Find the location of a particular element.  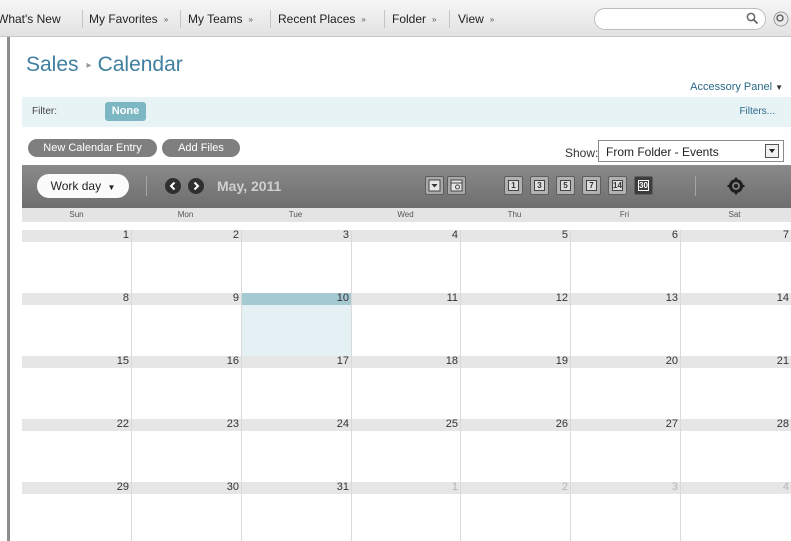

previous-month-button is located at coordinates (173, 186).